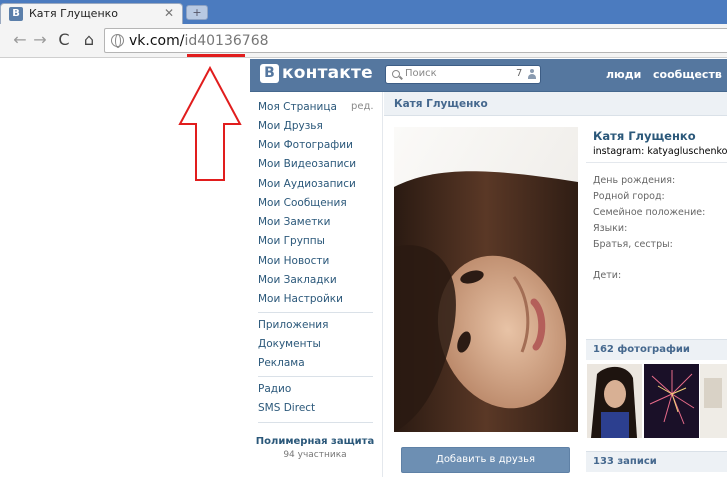 The width and height of the screenshot is (727, 477). I want to click on url-host: vk.com/, so click(157, 41).